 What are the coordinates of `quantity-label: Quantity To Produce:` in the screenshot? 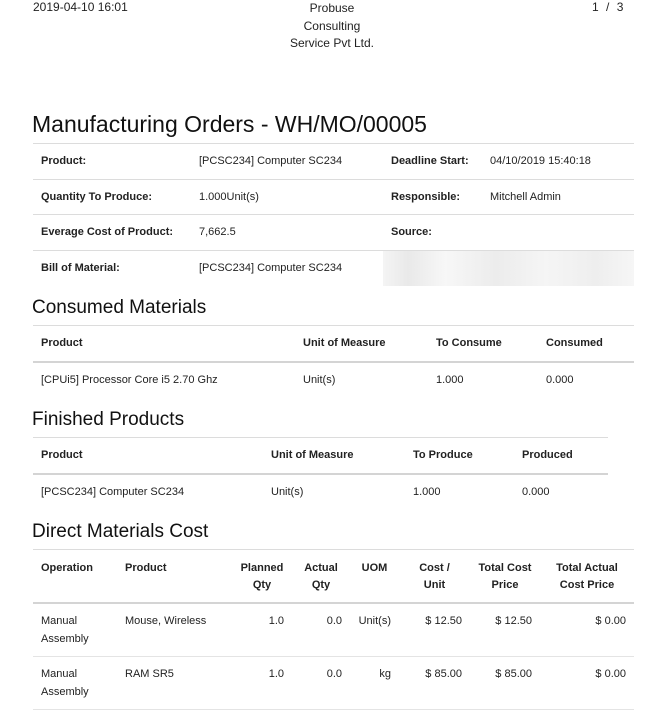 It's located at (97, 196).